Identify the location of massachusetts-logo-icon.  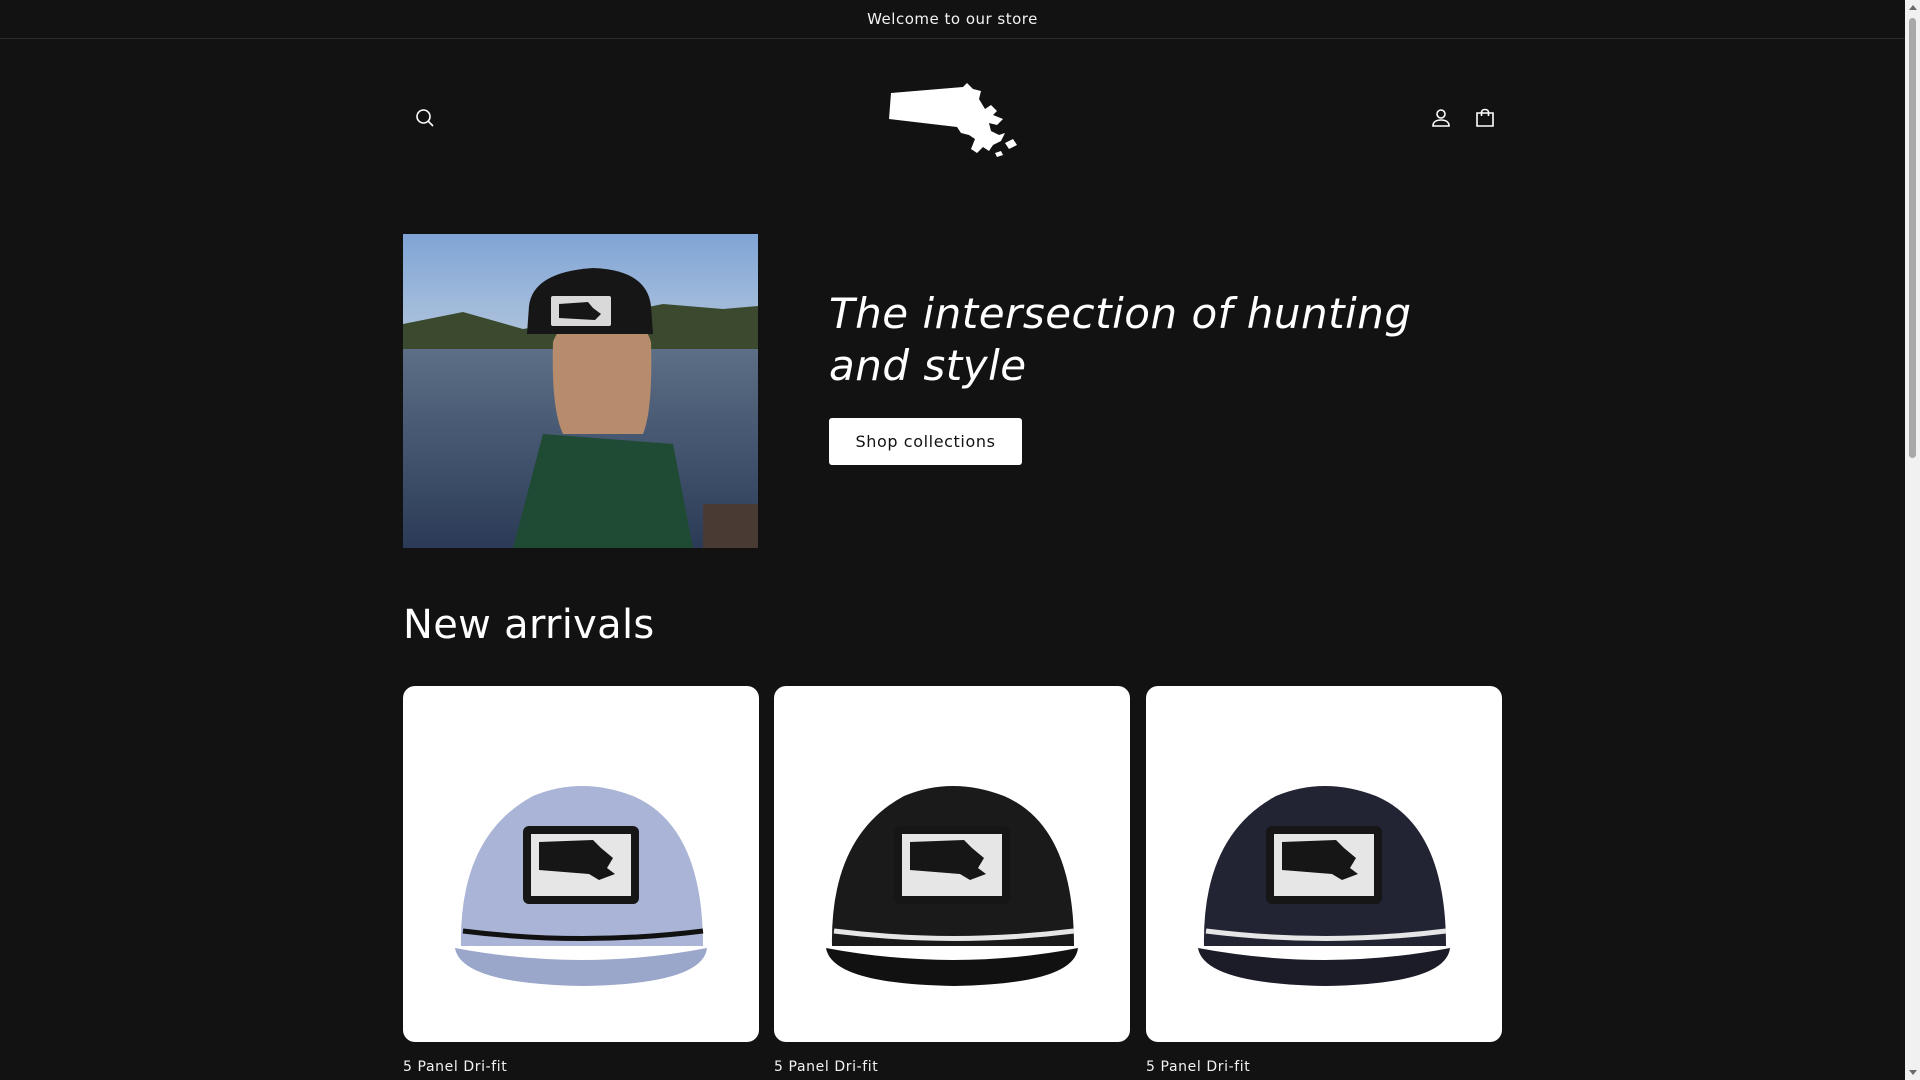
(953, 120).